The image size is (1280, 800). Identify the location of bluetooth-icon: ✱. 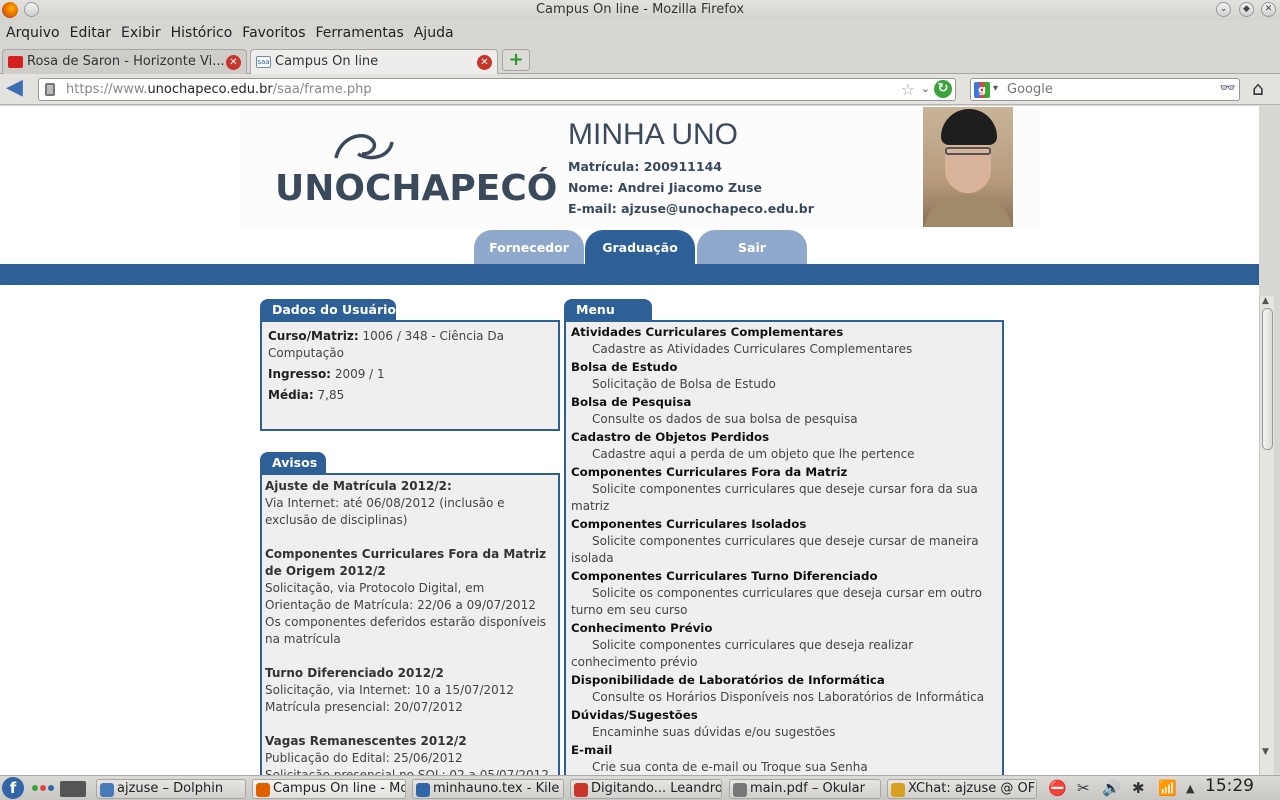
(1138, 788).